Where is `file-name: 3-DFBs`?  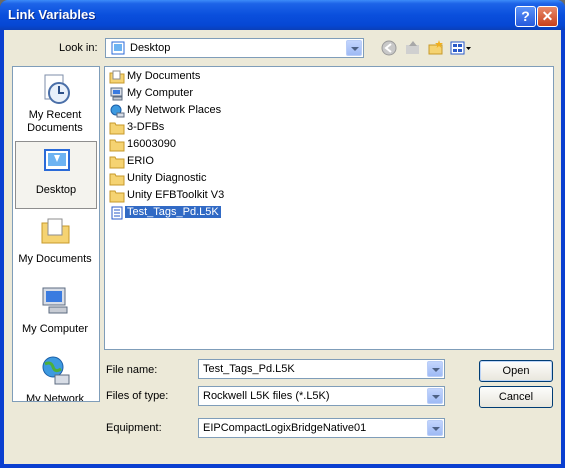 file-name: 3-DFBs is located at coordinates (146, 127).